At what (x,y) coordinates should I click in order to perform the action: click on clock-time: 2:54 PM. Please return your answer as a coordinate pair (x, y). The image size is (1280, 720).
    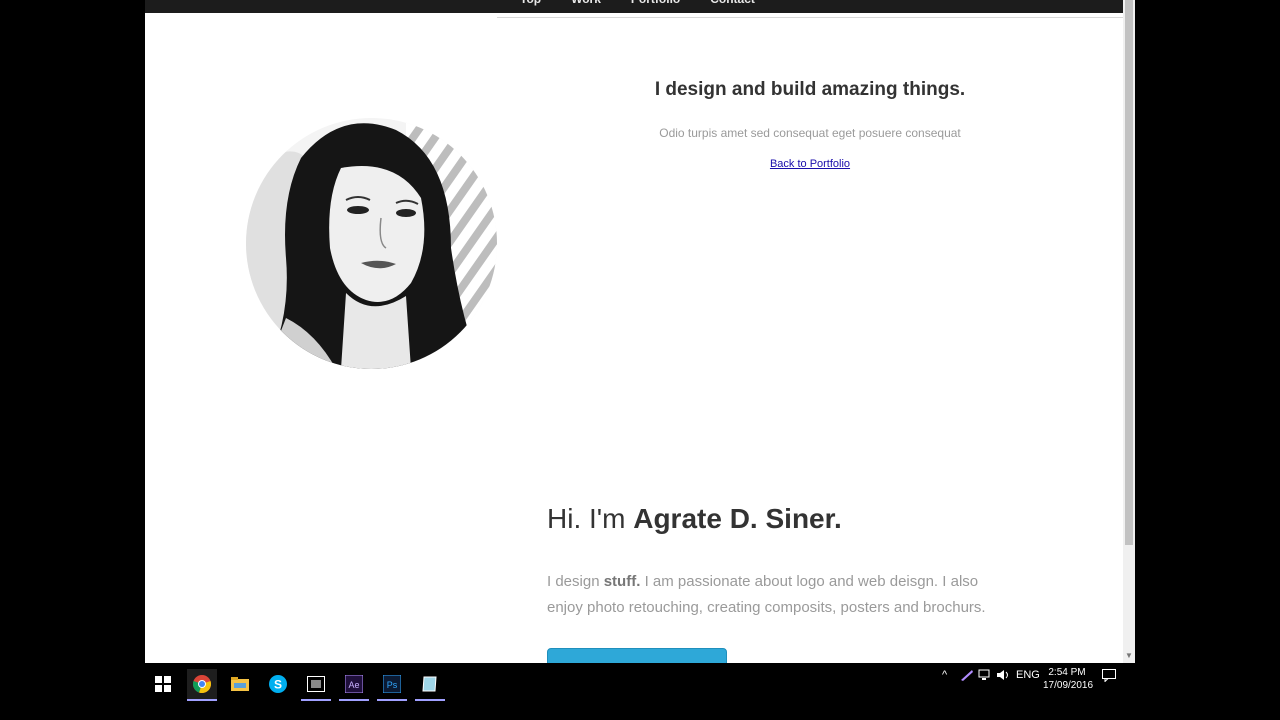
    Looking at the image, I should click on (1067, 672).